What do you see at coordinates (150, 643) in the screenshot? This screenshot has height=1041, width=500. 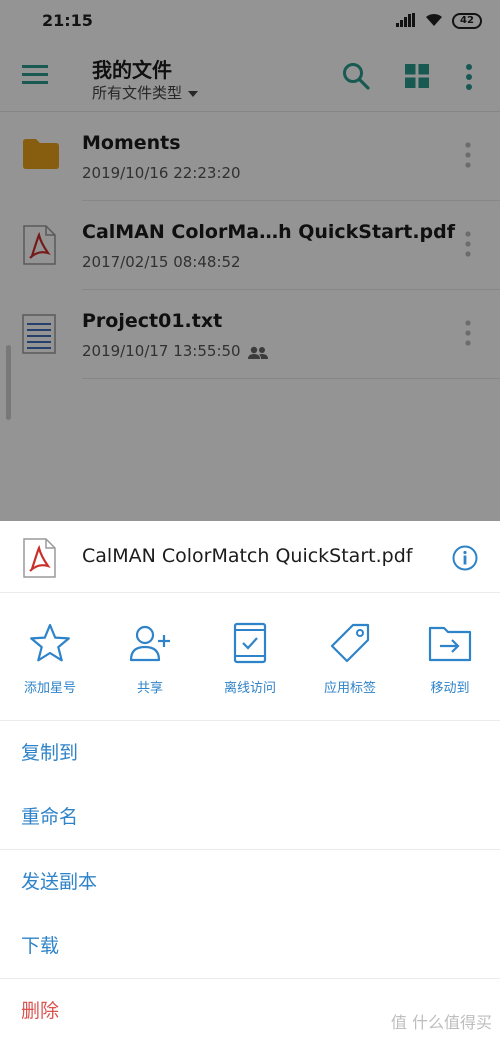 I see `add-person-icon` at bounding box center [150, 643].